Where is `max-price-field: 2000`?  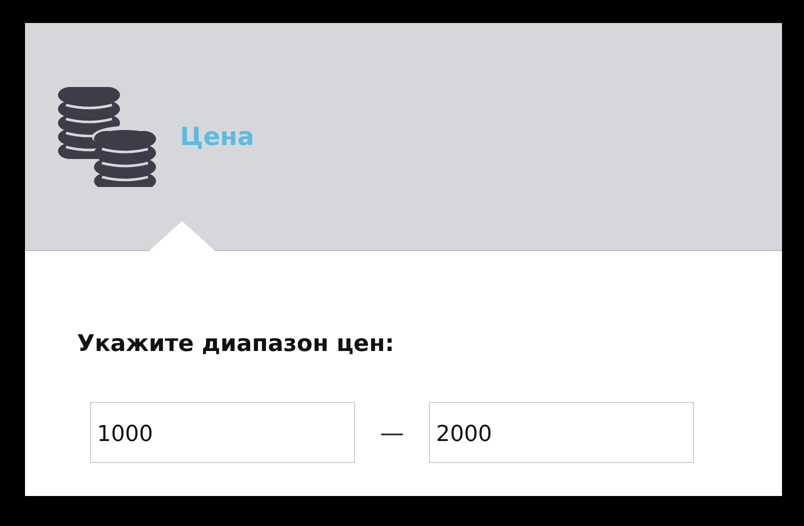 max-price-field: 2000 is located at coordinates (561, 432).